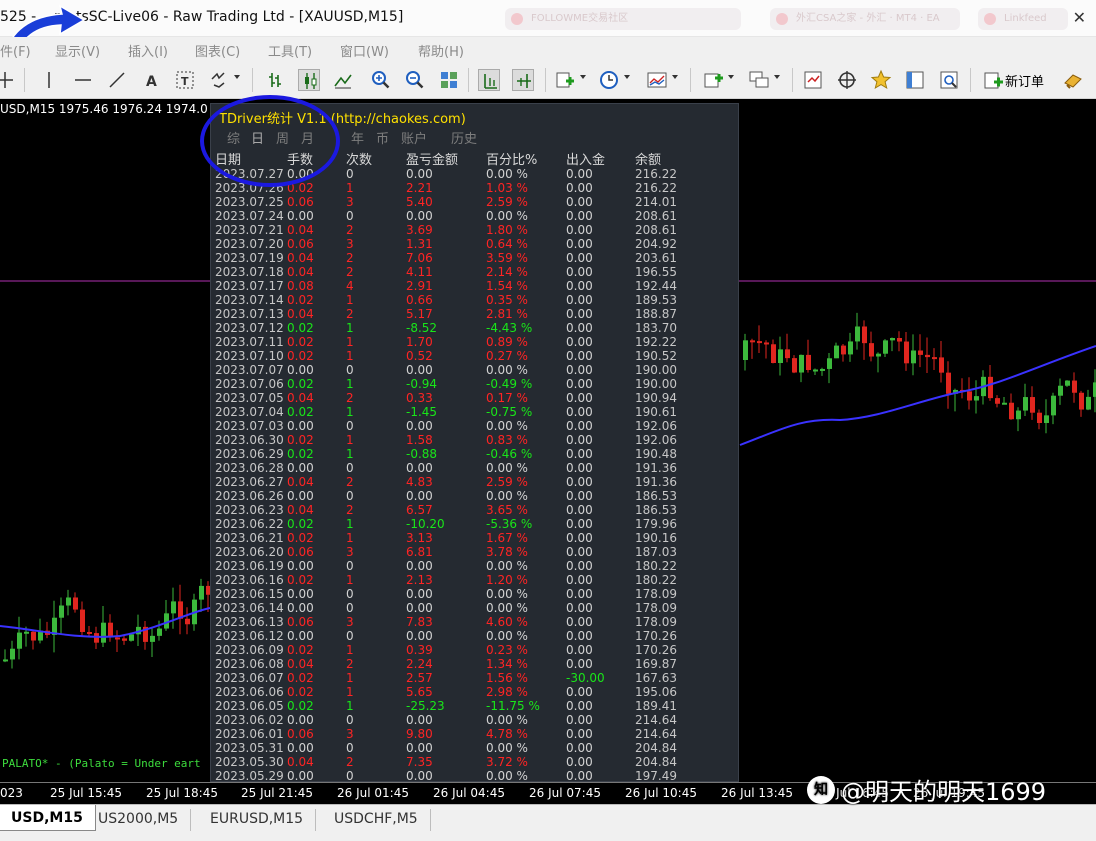 The image size is (1096, 841). What do you see at coordinates (422, 454) in the screenshot?
I see `table-cell: -0.88` at bounding box center [422, 454].